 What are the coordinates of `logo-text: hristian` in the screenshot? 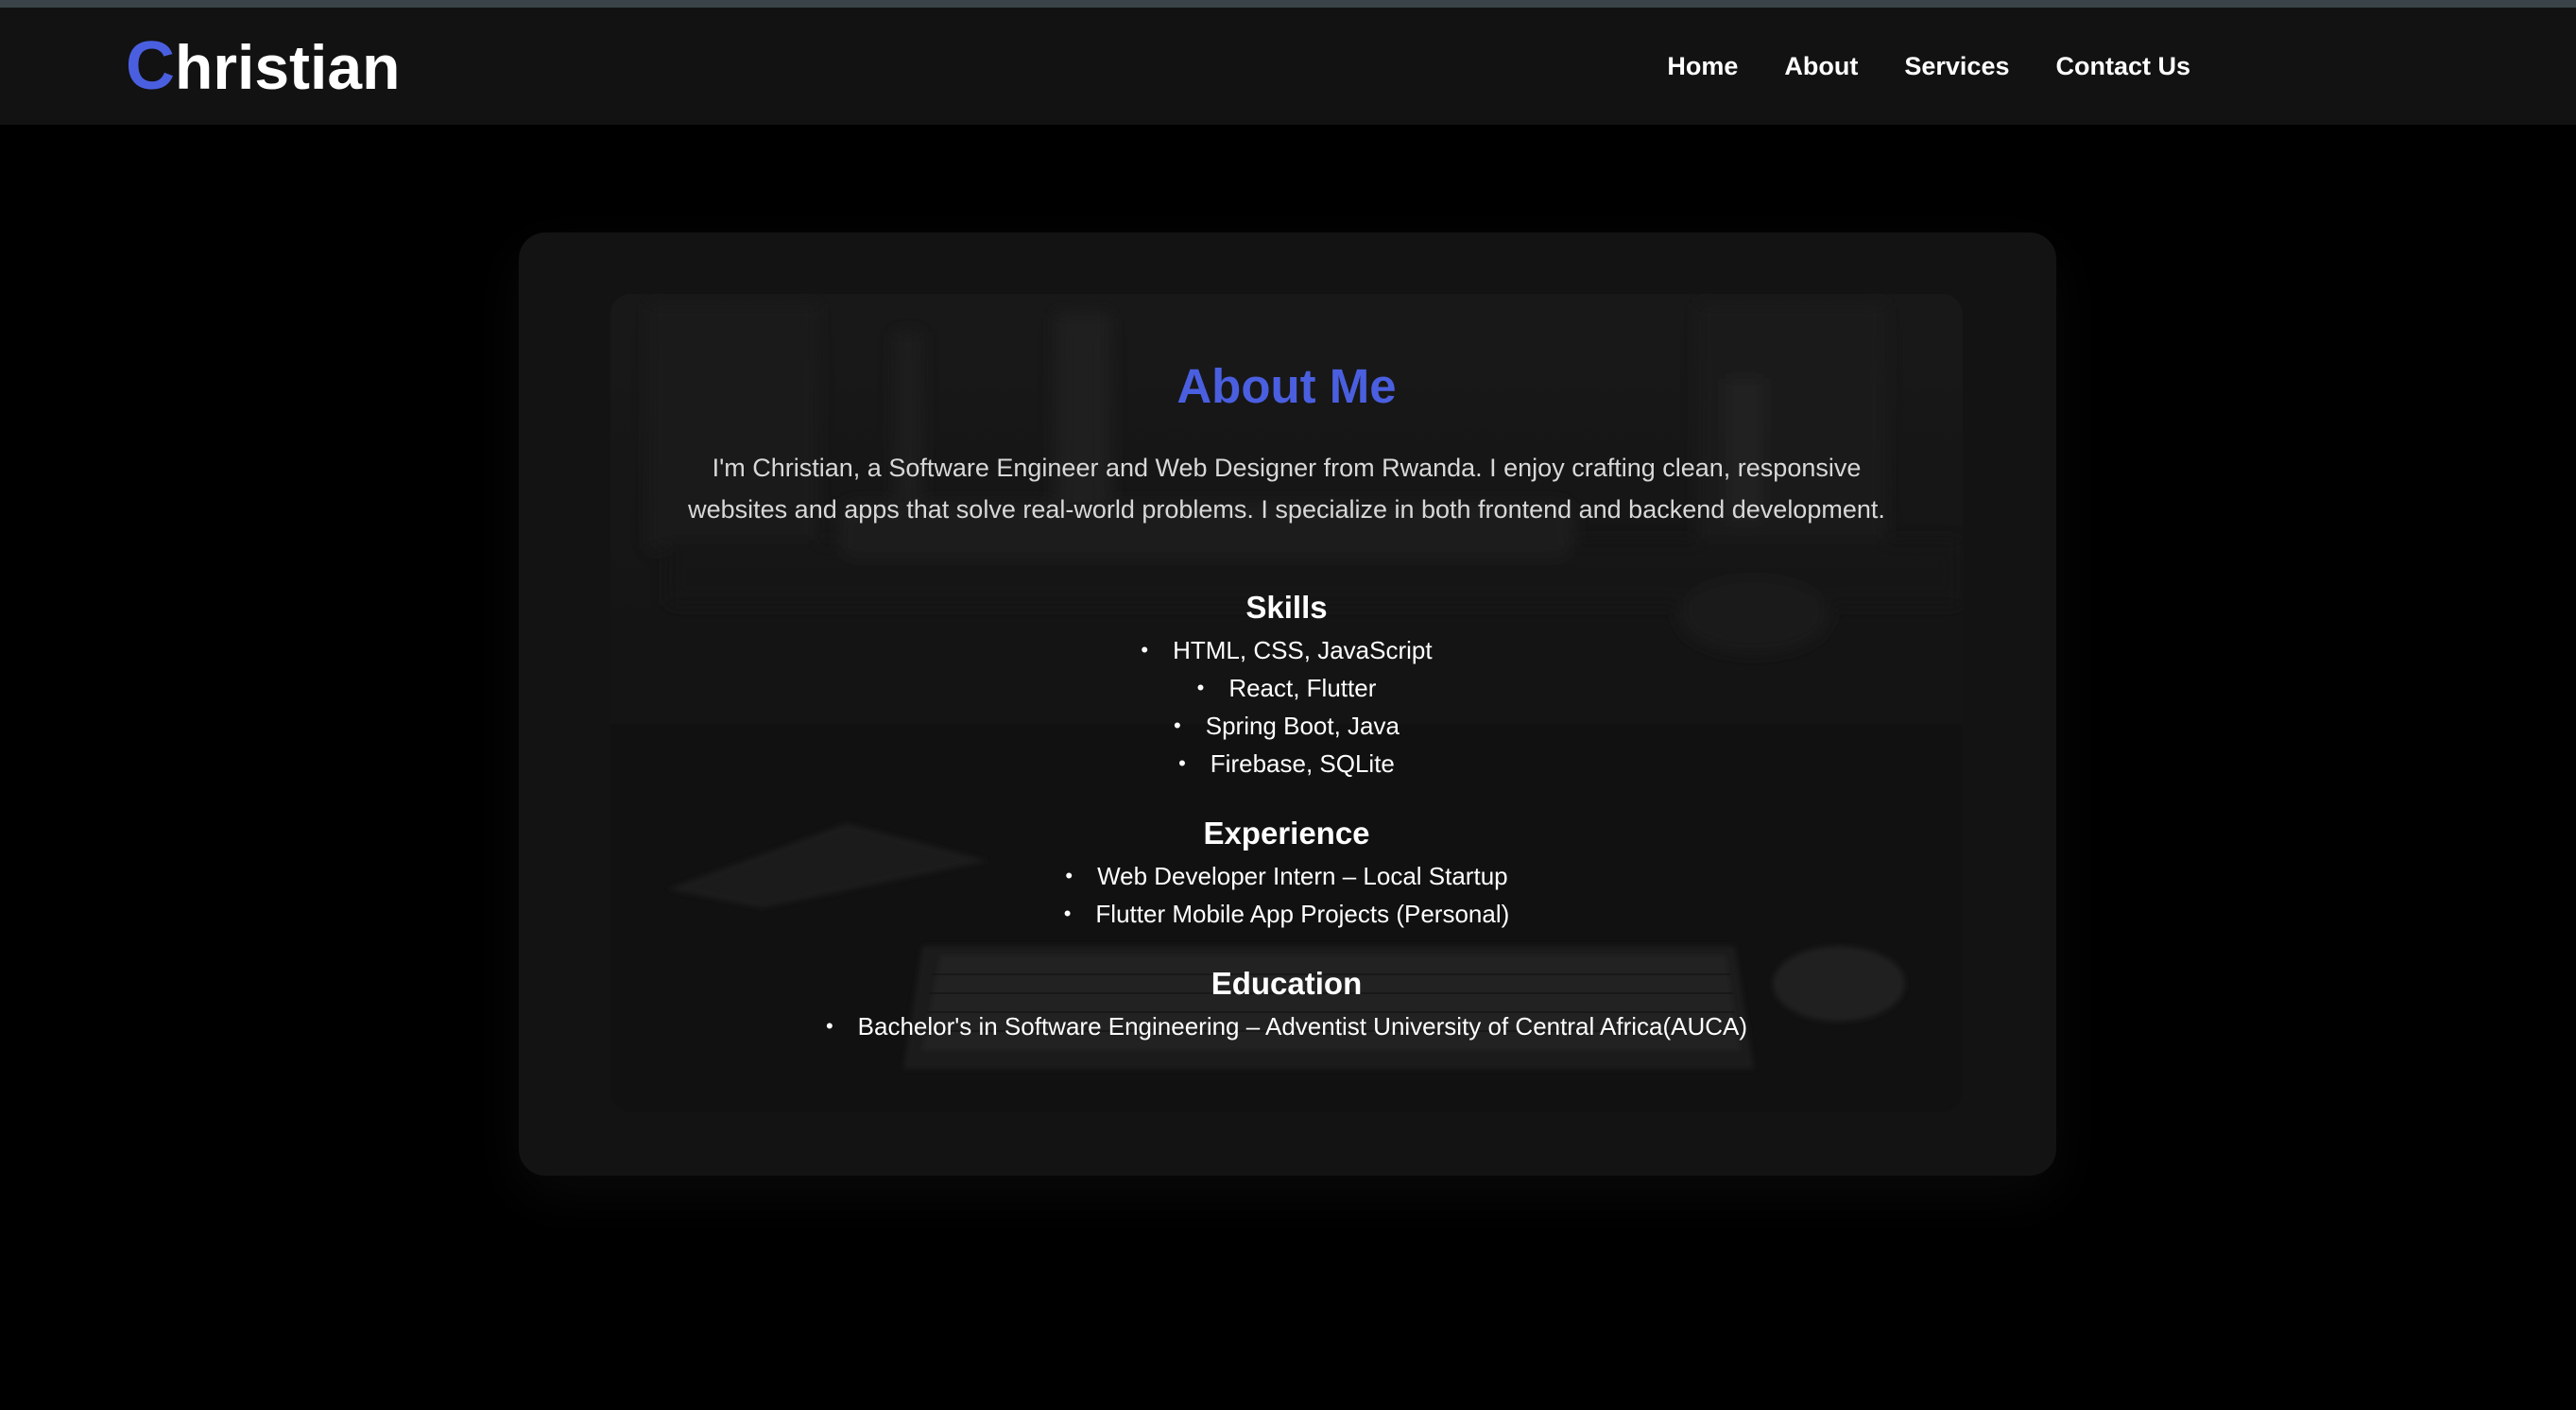 It's located at (288, 67).